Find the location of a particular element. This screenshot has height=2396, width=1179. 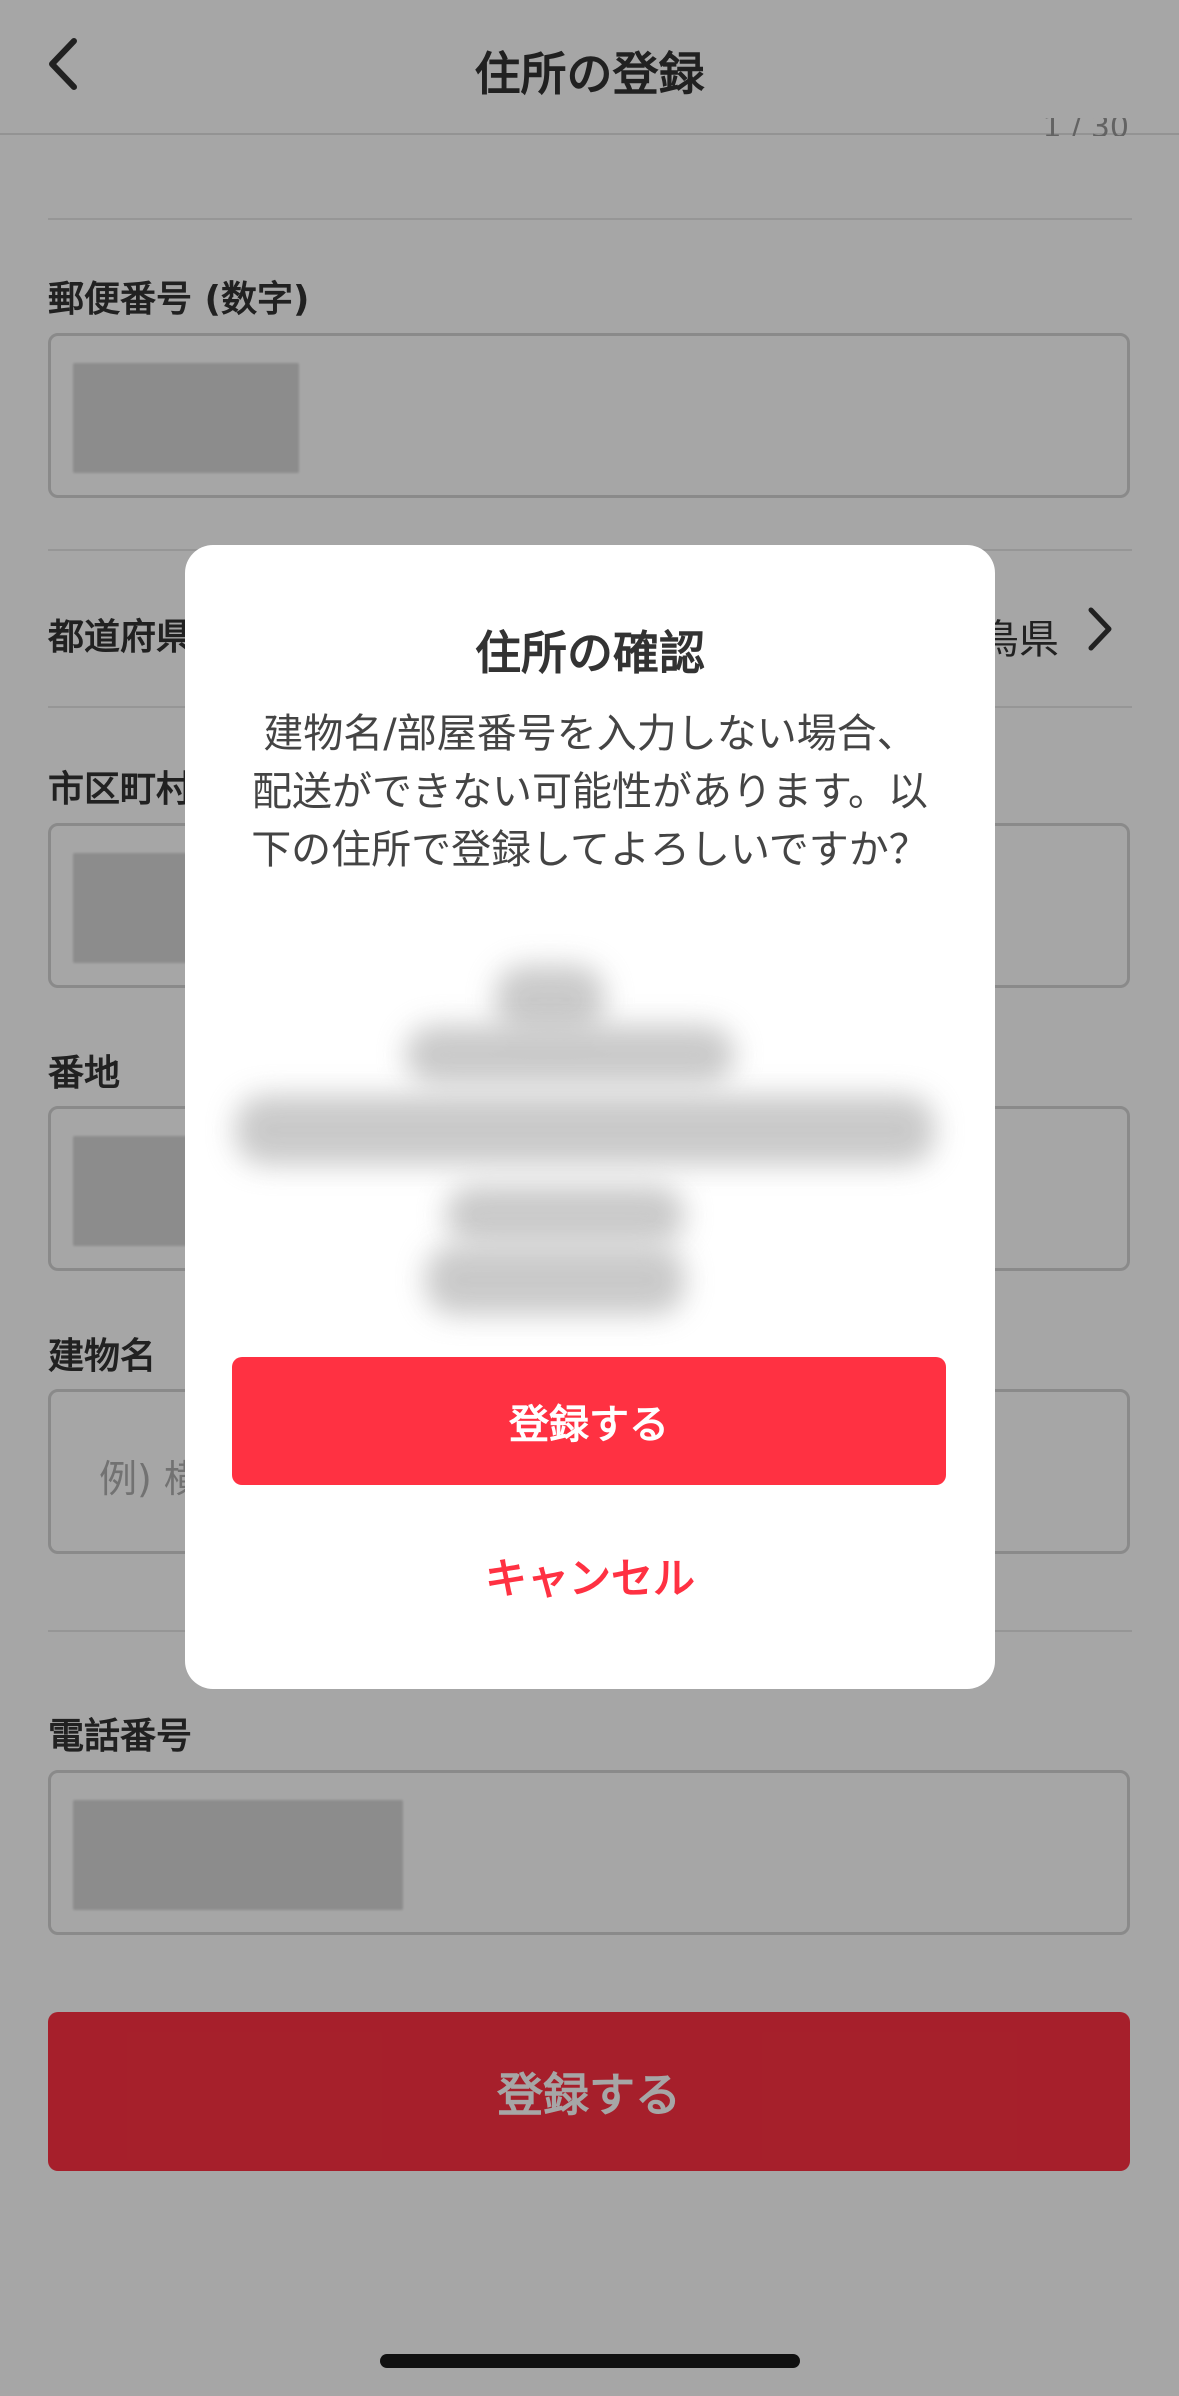

dialog-title: 住所の確認 is located at coordinates (590, 653).